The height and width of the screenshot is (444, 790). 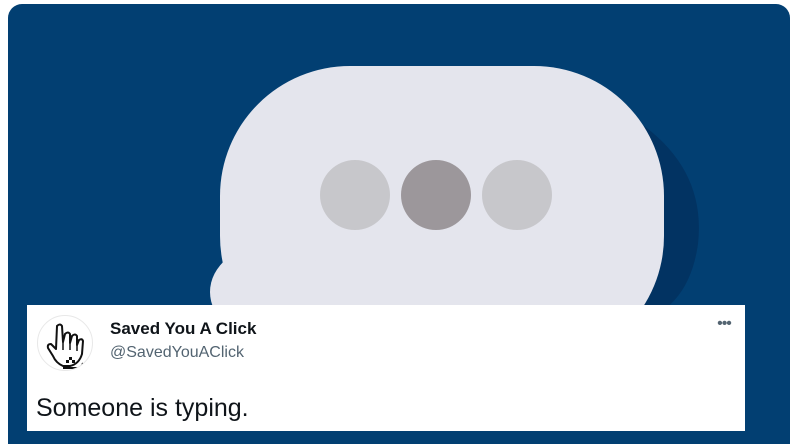 I want to click on avatar, so click(x=65, y=343).